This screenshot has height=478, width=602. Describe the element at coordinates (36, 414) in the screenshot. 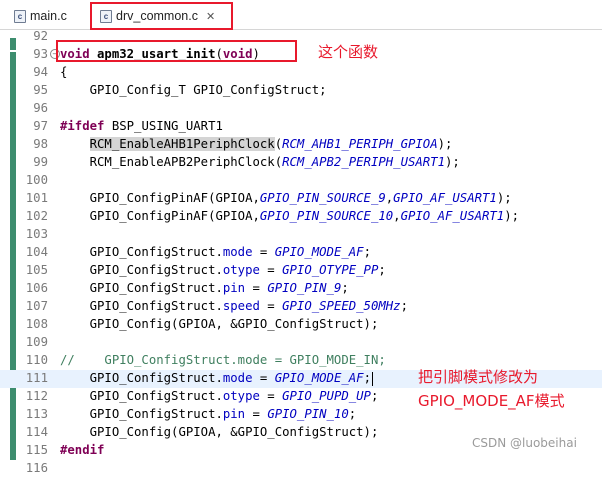

I see `line-number: 113` at that location.